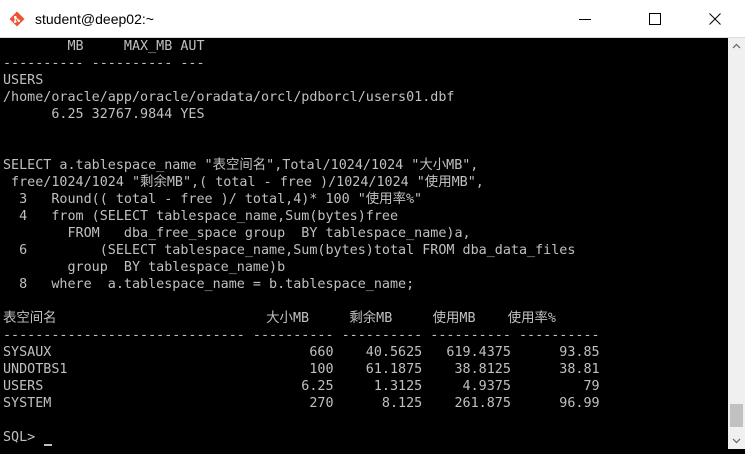 The height and width of the screenshot is (454, 745). I want to click on terminal-line: USERS, so click(23, 80).